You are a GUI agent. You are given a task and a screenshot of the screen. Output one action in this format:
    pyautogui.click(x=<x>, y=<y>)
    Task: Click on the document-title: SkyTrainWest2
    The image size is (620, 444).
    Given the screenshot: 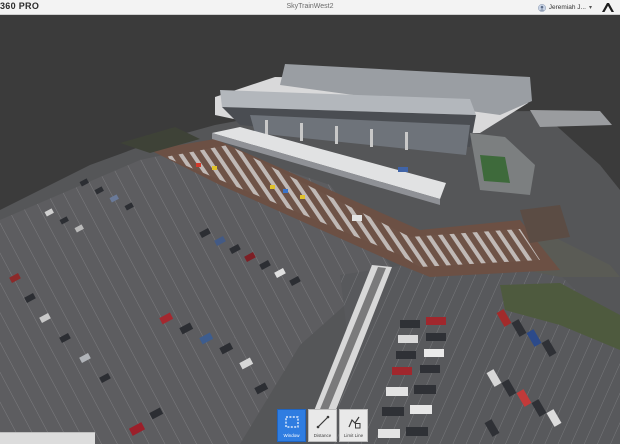 What is the action you would take?
    pyautogui.click(x=310, y=6)
    